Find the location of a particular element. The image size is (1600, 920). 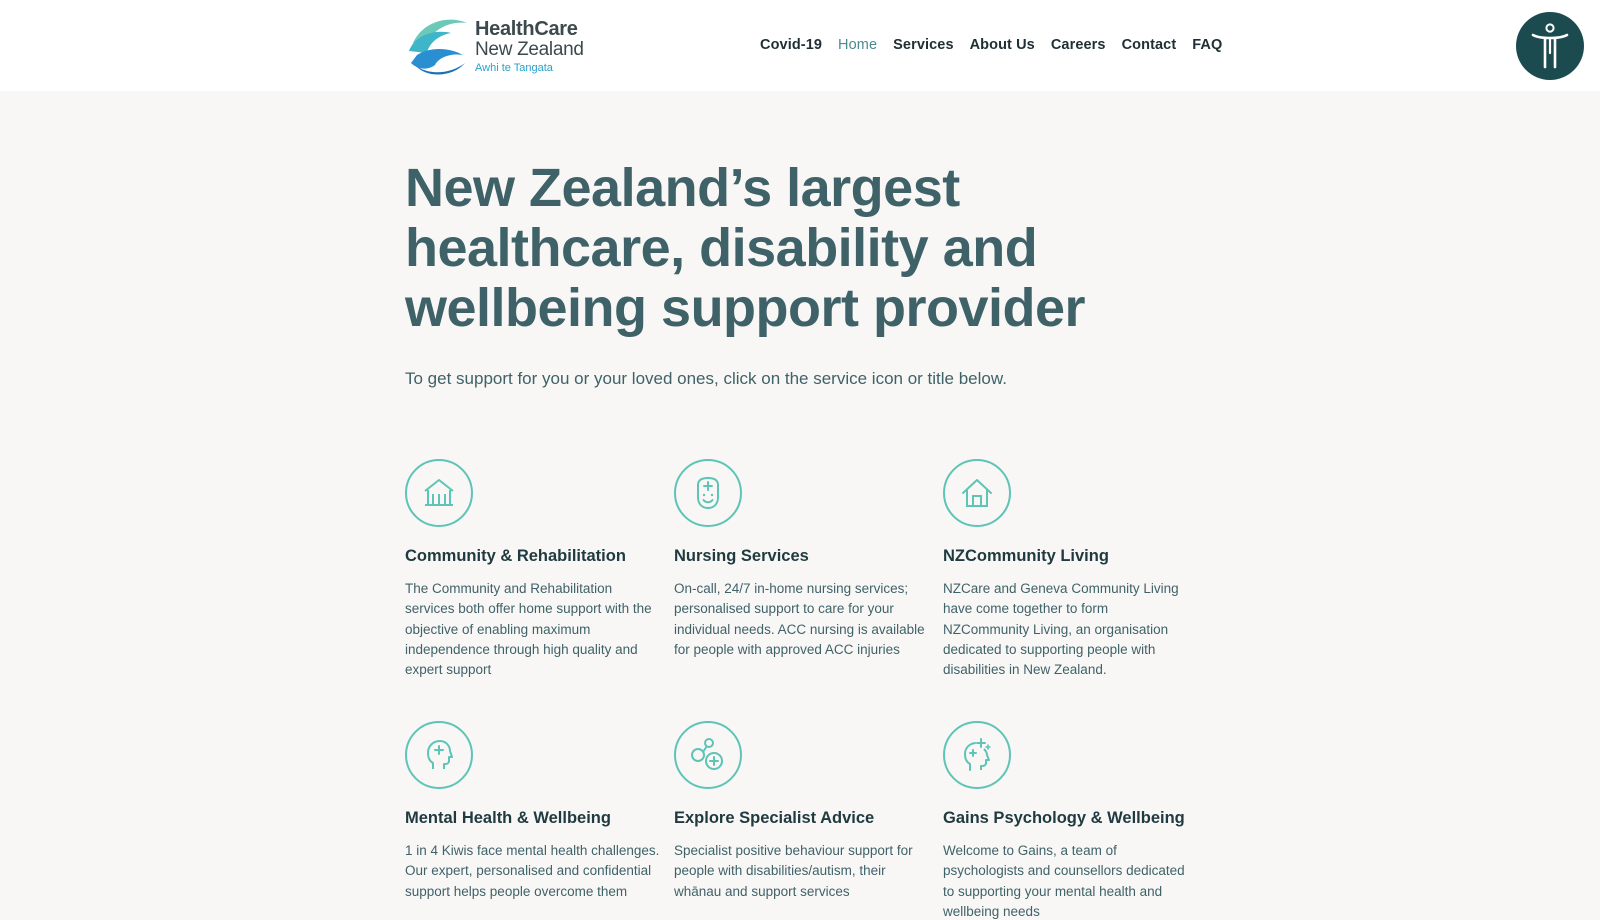

nav-services: Services is located at coordinates (923, 45).